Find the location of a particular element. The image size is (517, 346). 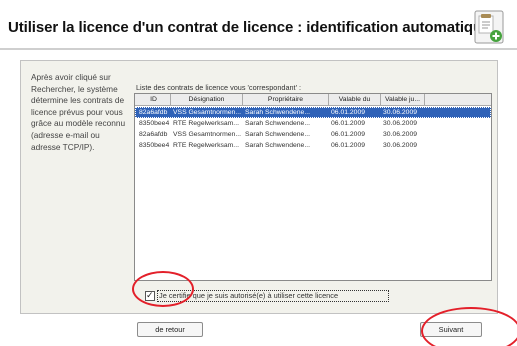

focus-outline is located at coordinates (313, 112).